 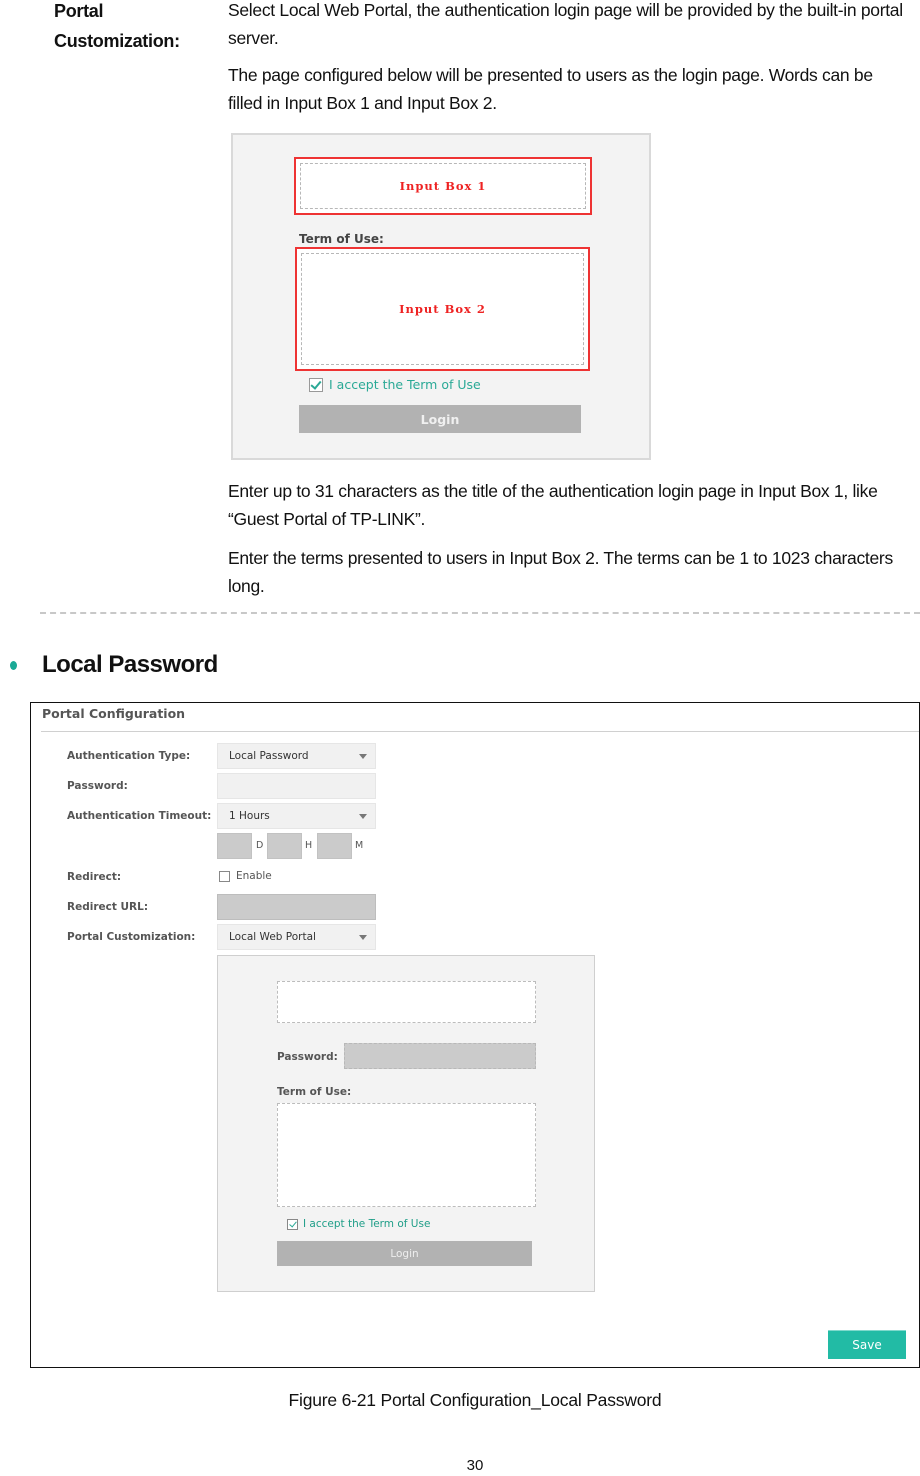 I want to click on timeout-hours-input, so click(x=284, y=846).